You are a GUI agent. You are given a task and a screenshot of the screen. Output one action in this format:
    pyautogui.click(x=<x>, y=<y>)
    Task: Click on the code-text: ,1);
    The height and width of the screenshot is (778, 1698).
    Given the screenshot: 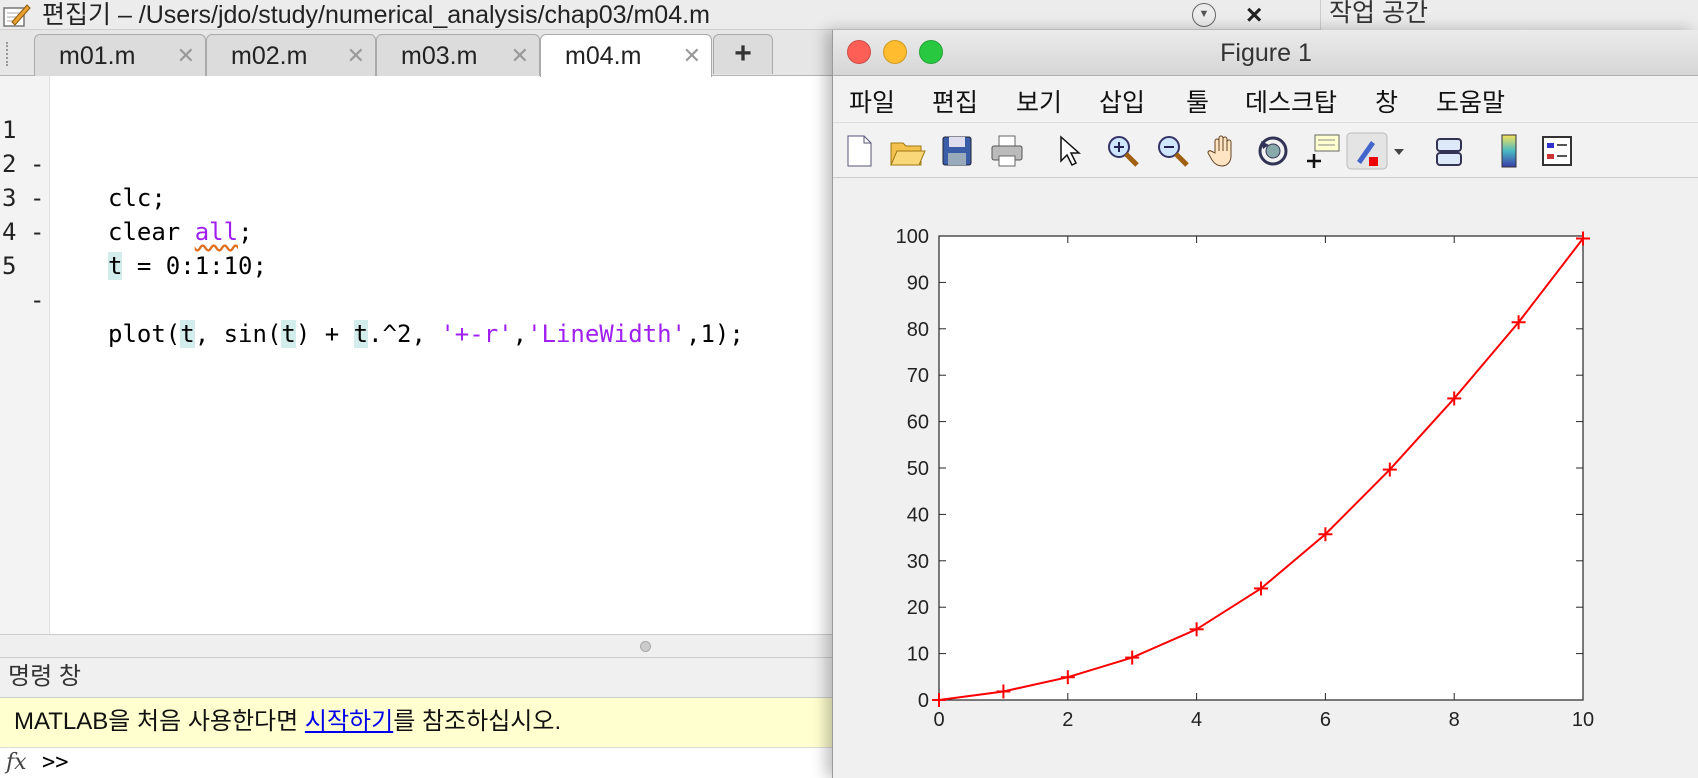 What is the action you would take?
    pyautogui.click(x=715, y=334)
    